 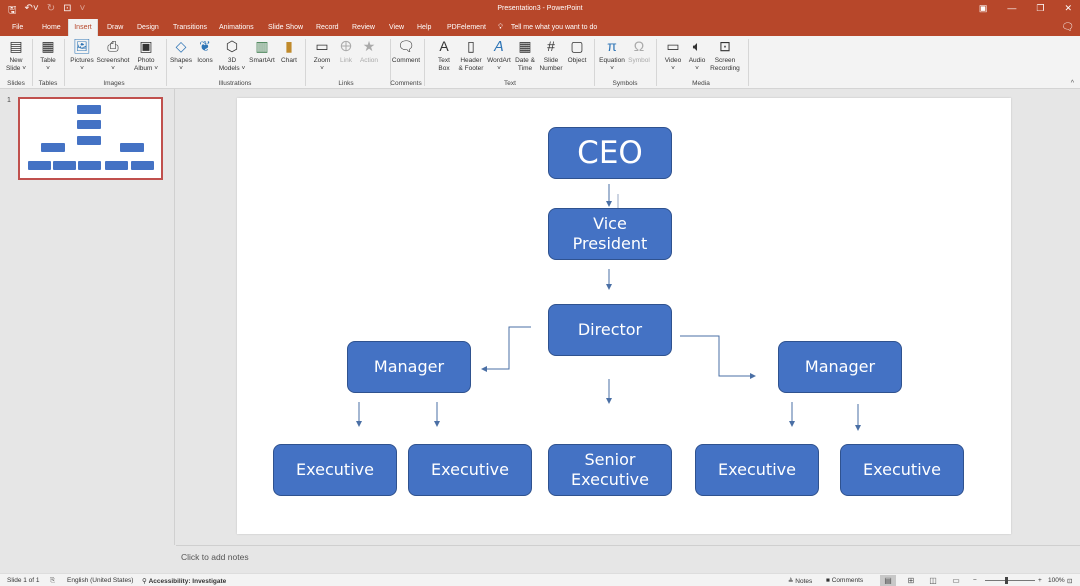 I want to click on notes-pane: Click to add notes, so click(x=628, y=558).